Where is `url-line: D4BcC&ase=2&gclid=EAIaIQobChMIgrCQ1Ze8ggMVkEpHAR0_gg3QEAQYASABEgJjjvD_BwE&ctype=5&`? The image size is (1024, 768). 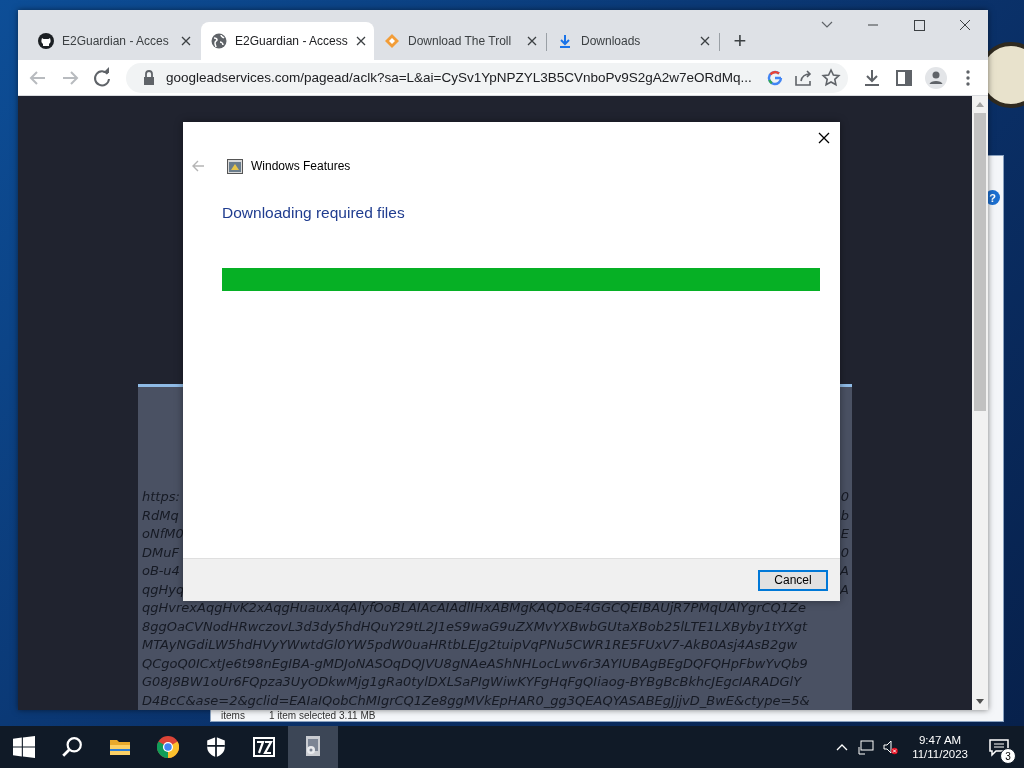
url-line: D4BcC&ase=2&gclid=EAIaIQobChMIgrCQ1Ze8ggMVkEpHAR0_gg3QEAQYASABEgJjjvD_BwE&ctype=5& is located at coordinates (476, 700).